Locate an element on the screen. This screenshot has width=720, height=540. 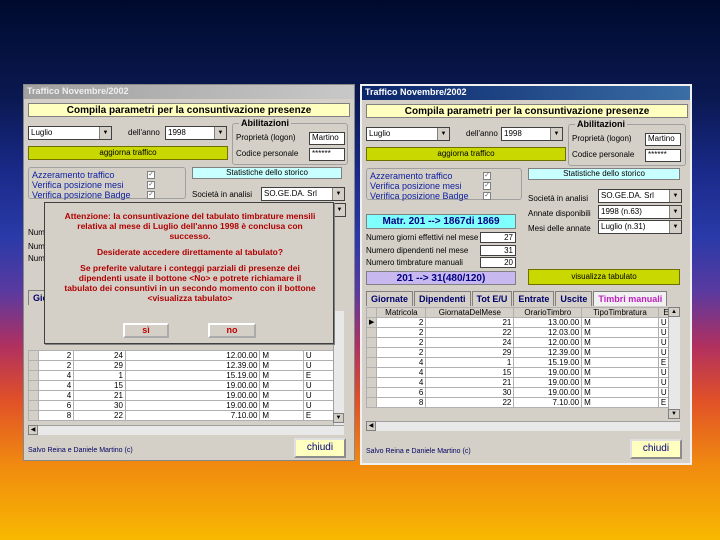
right-manual-field: 20 is located at coordinates (498, 262).